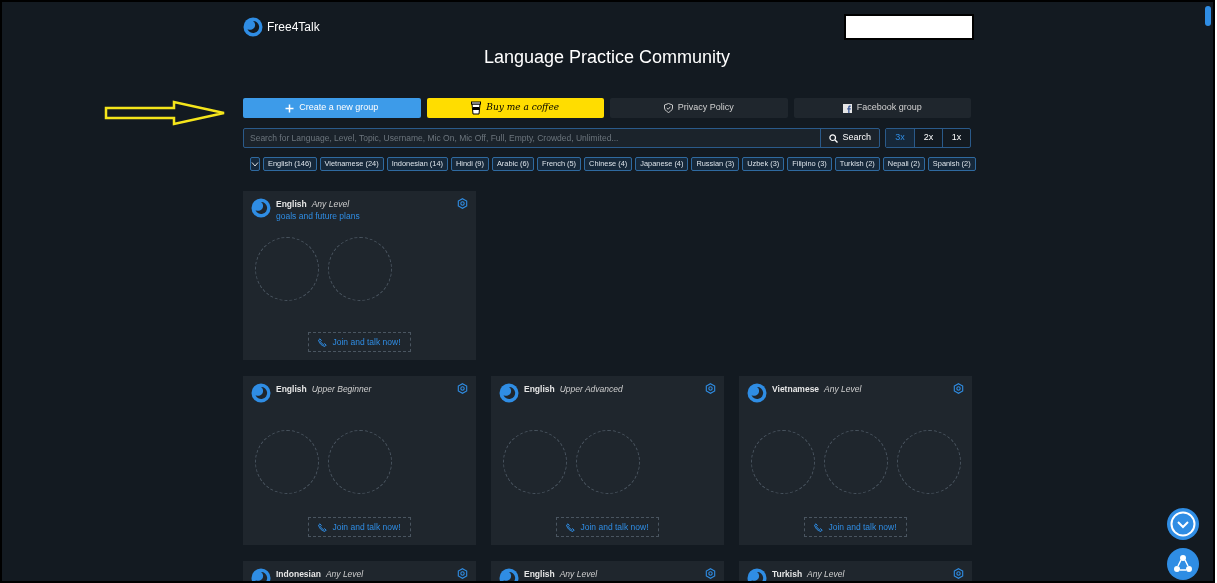  I want to click on share-button, so click(1183, 564).